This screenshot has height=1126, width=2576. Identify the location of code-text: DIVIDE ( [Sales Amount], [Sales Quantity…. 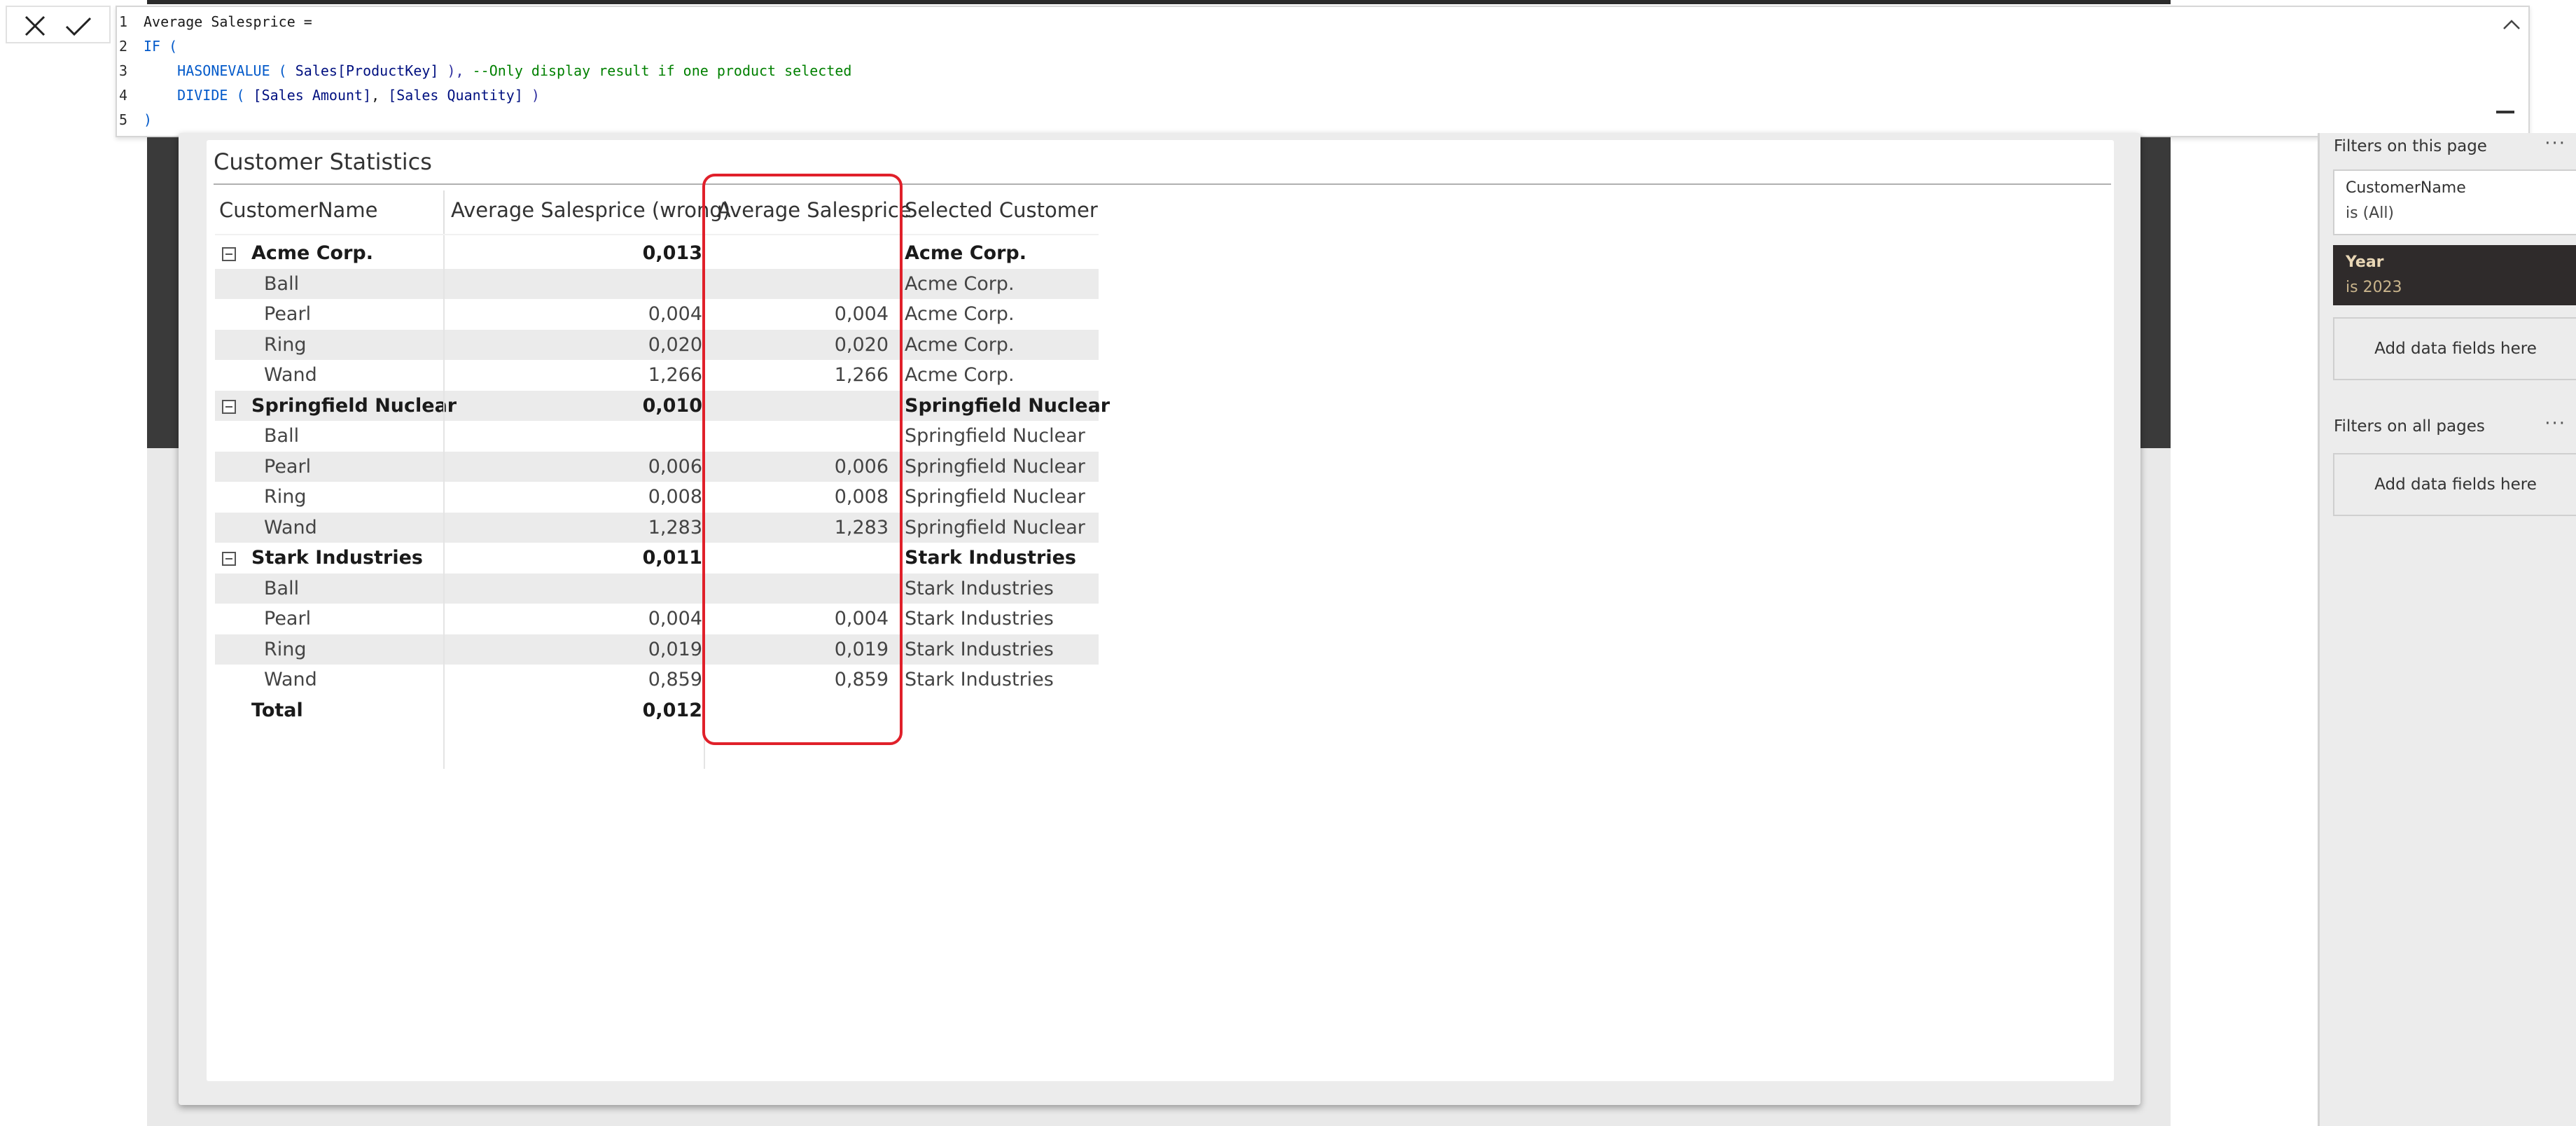
(342, 95).